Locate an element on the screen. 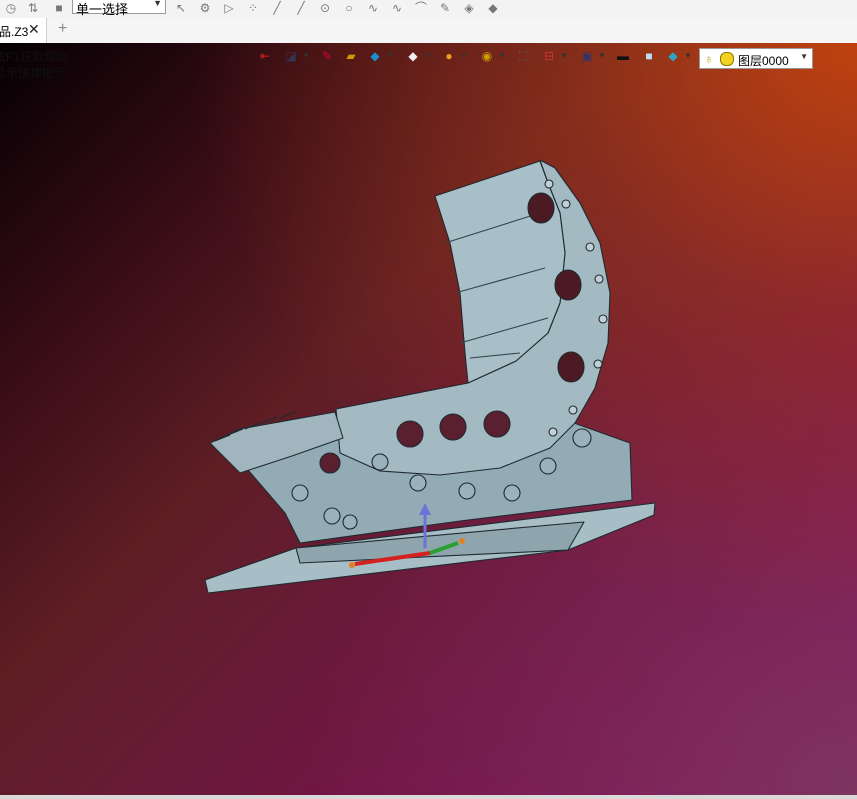 This screenshot has height=799, width=857. chevron-down-icon: ▼ is located at coordinates (157, 4).